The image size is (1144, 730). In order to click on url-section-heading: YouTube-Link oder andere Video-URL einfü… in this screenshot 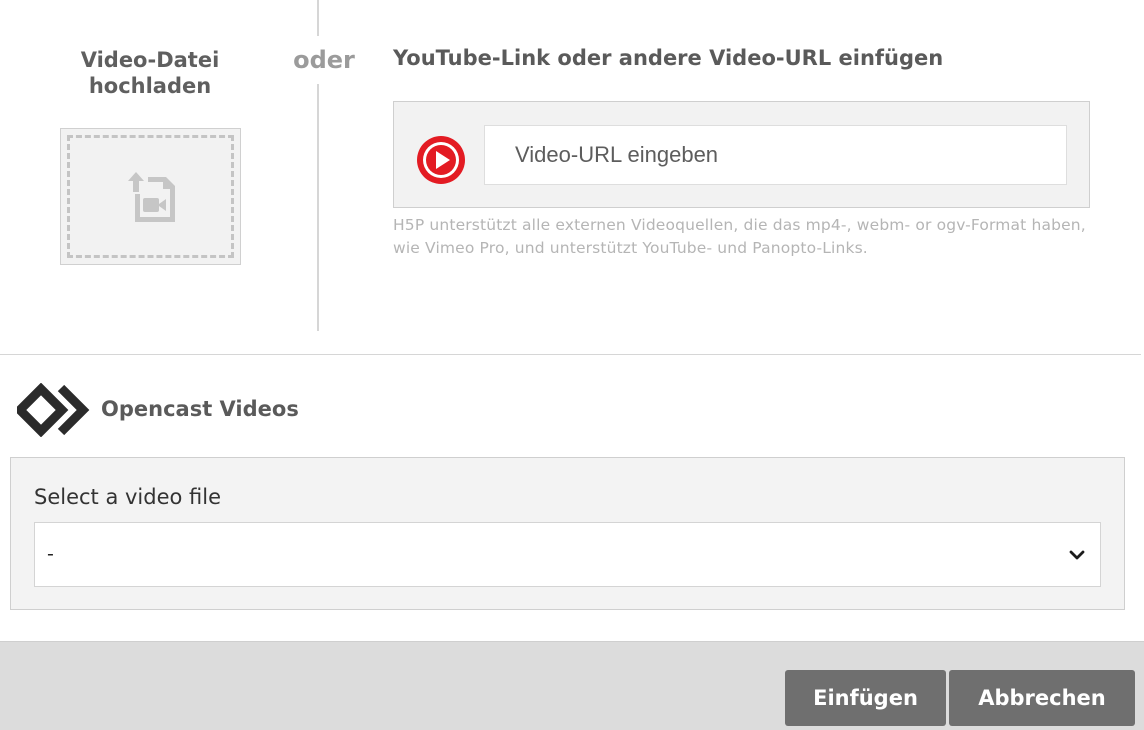, I will do `click(668, 58)`.